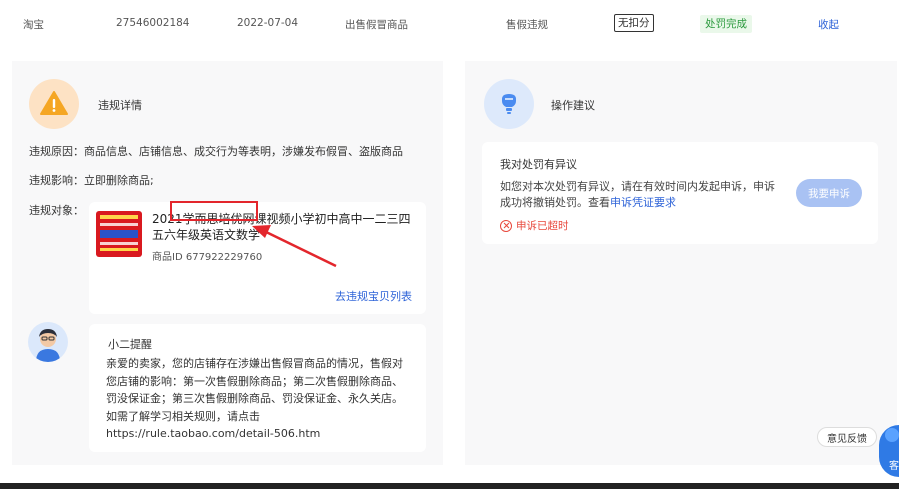 This screenshot has height=489, width=899. Describe the element at coordinates (892, 435) in the screenshot. I see `chat-icon` at that location.